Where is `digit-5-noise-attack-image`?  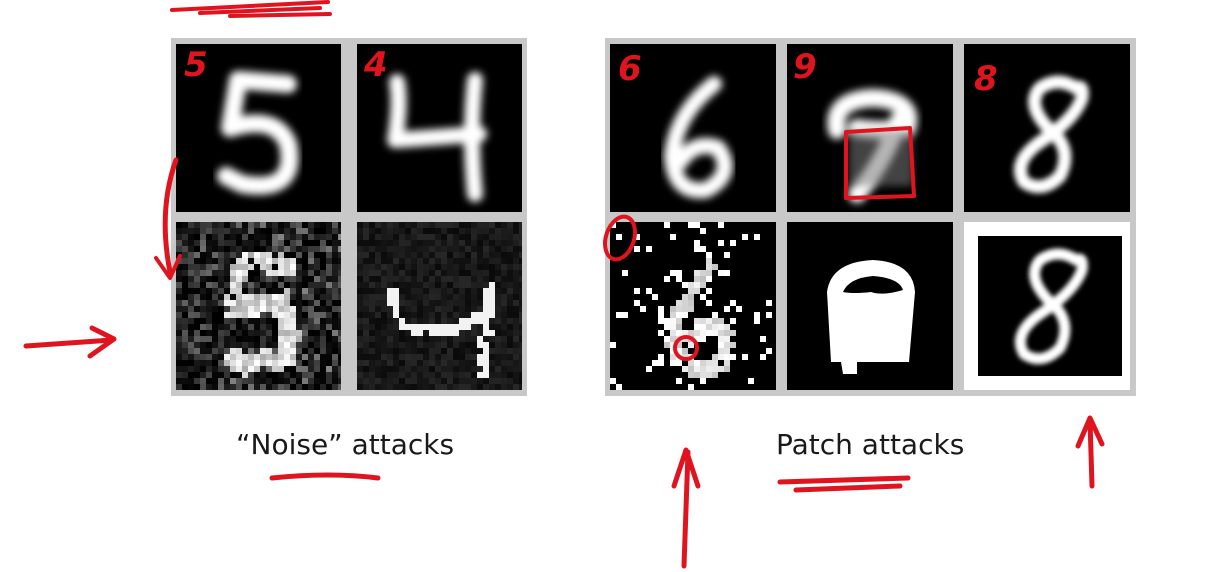 digit-5-noise-attack-image is located at coordinates (258, 306).